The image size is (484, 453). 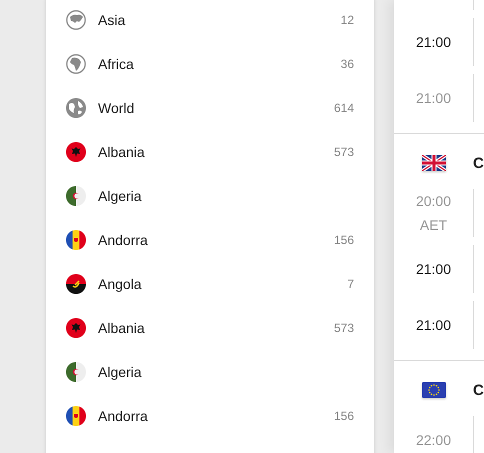 What do you see at coordinates (76, 20) in the screenshot?
I see `asia-globe-icon` at bounding box center [76, 20].